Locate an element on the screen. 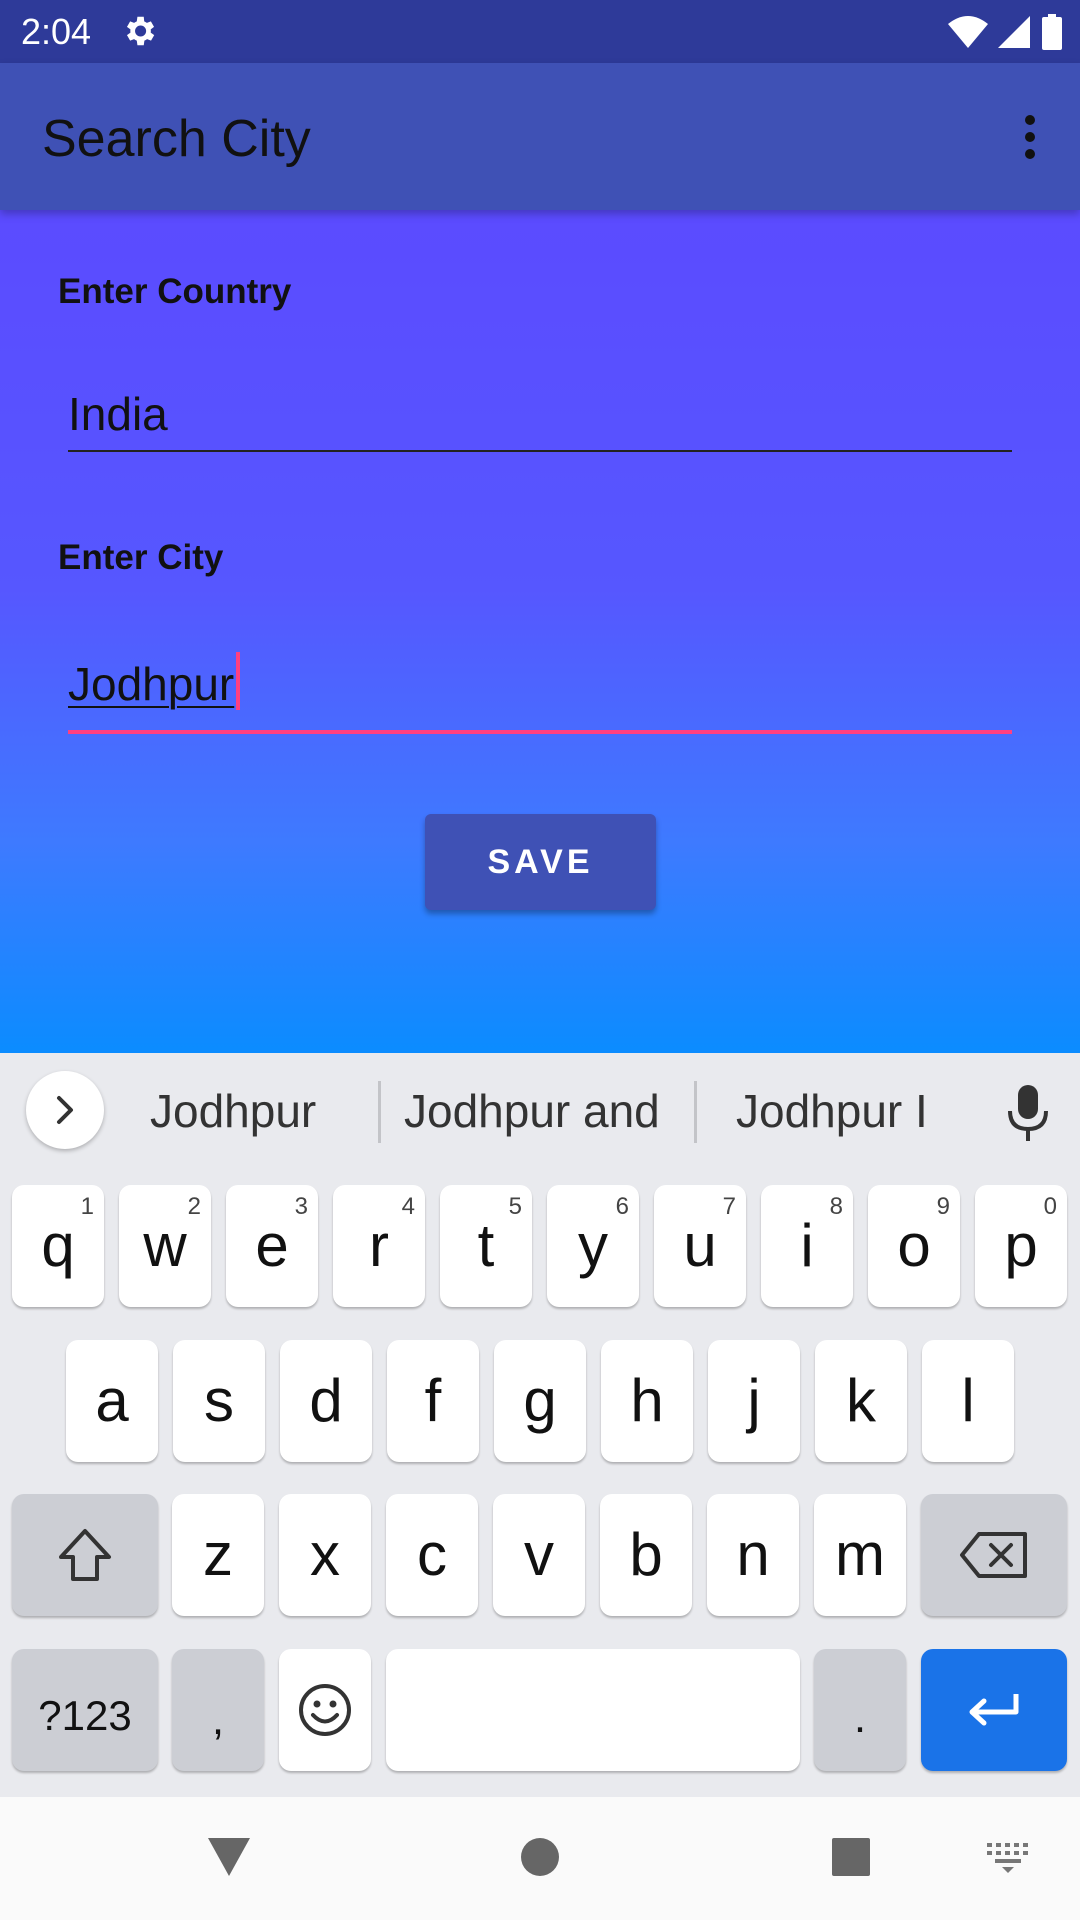  wifi-icon is located at coordinates (968, 32).